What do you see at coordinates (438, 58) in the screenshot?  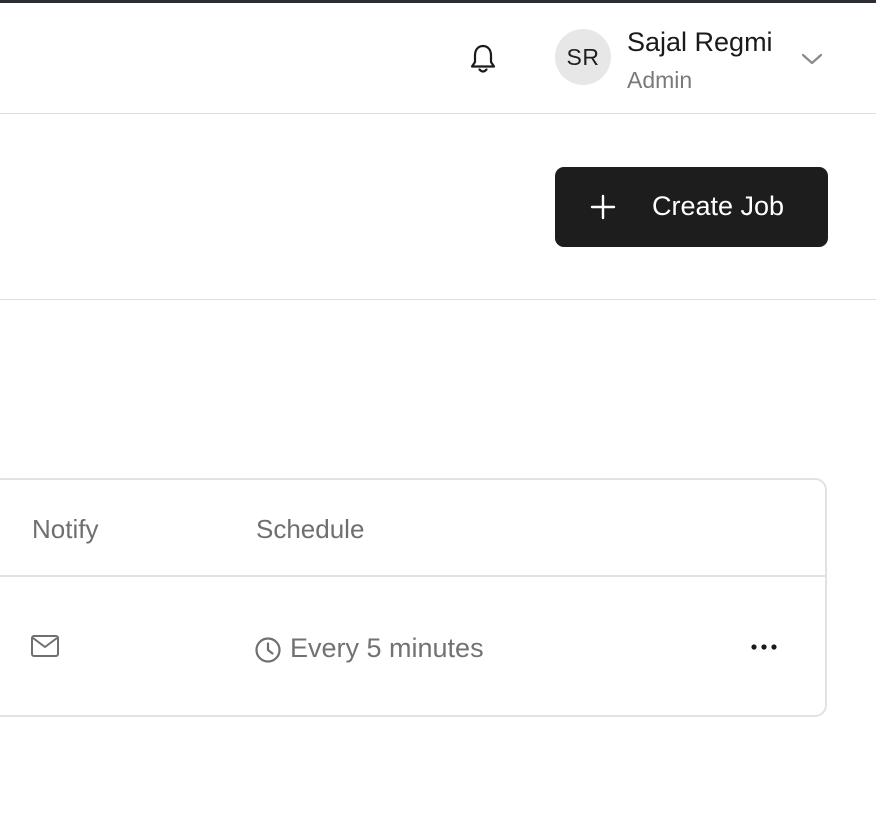 I see `top-header: SR Sajal Regmi Admin` at bounding box center [438, 58].